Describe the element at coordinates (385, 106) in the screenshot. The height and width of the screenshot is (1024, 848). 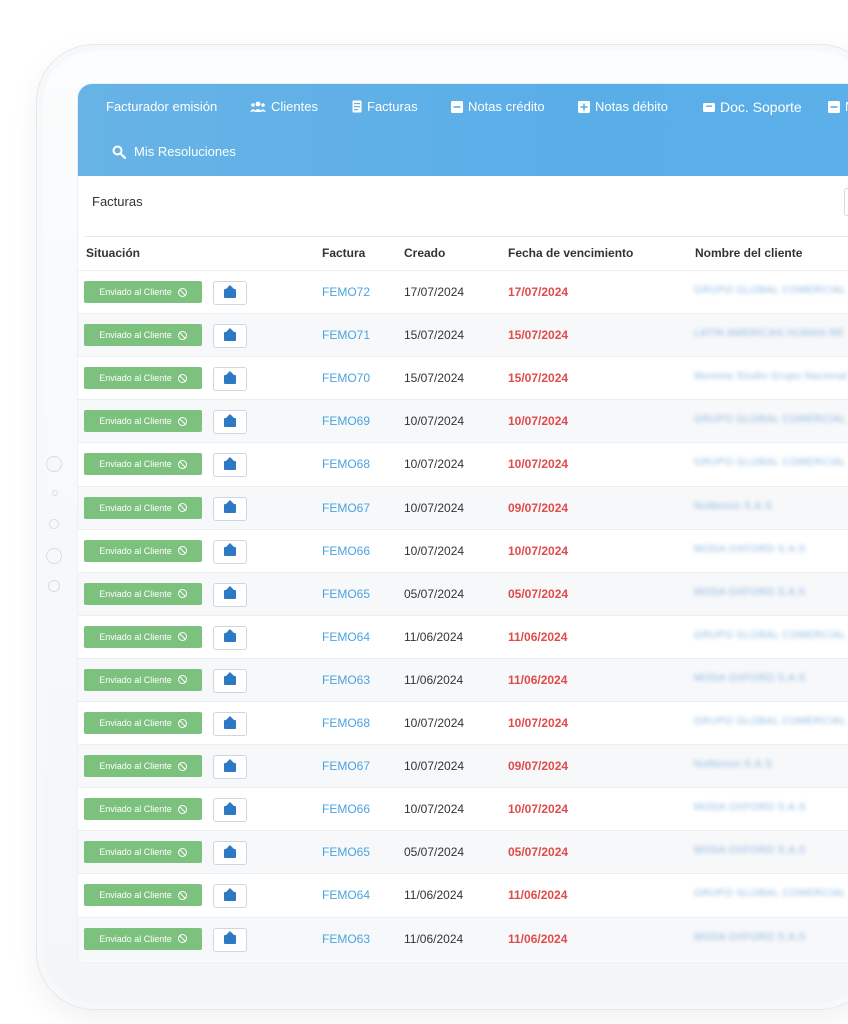
I see `nav-item-facturas: Facturas` at that location.